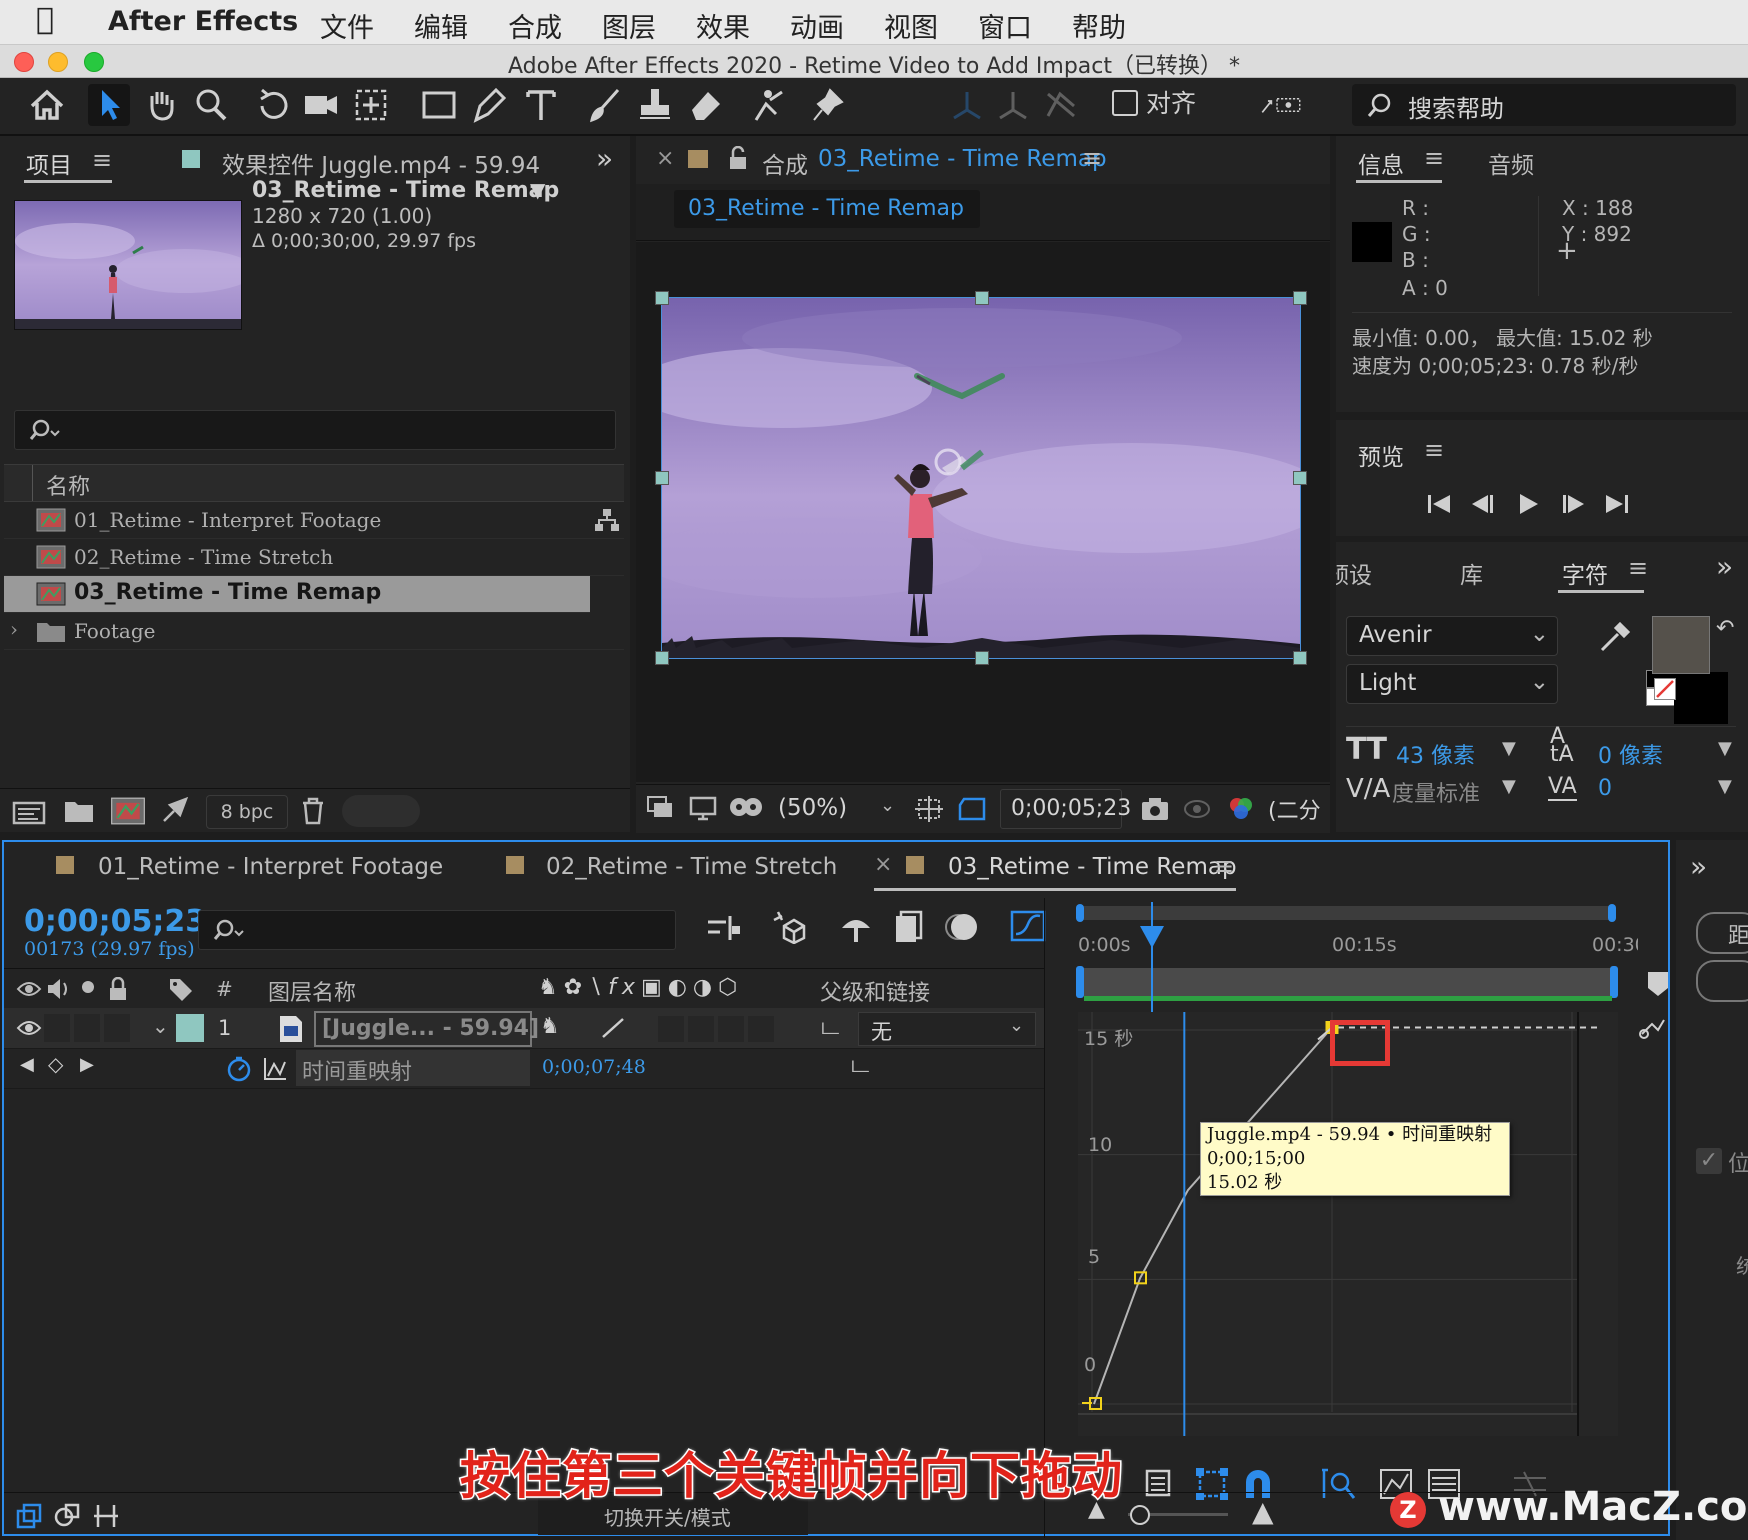  I want to click on swap-colors-icon: ↶, so click(1725, 628).